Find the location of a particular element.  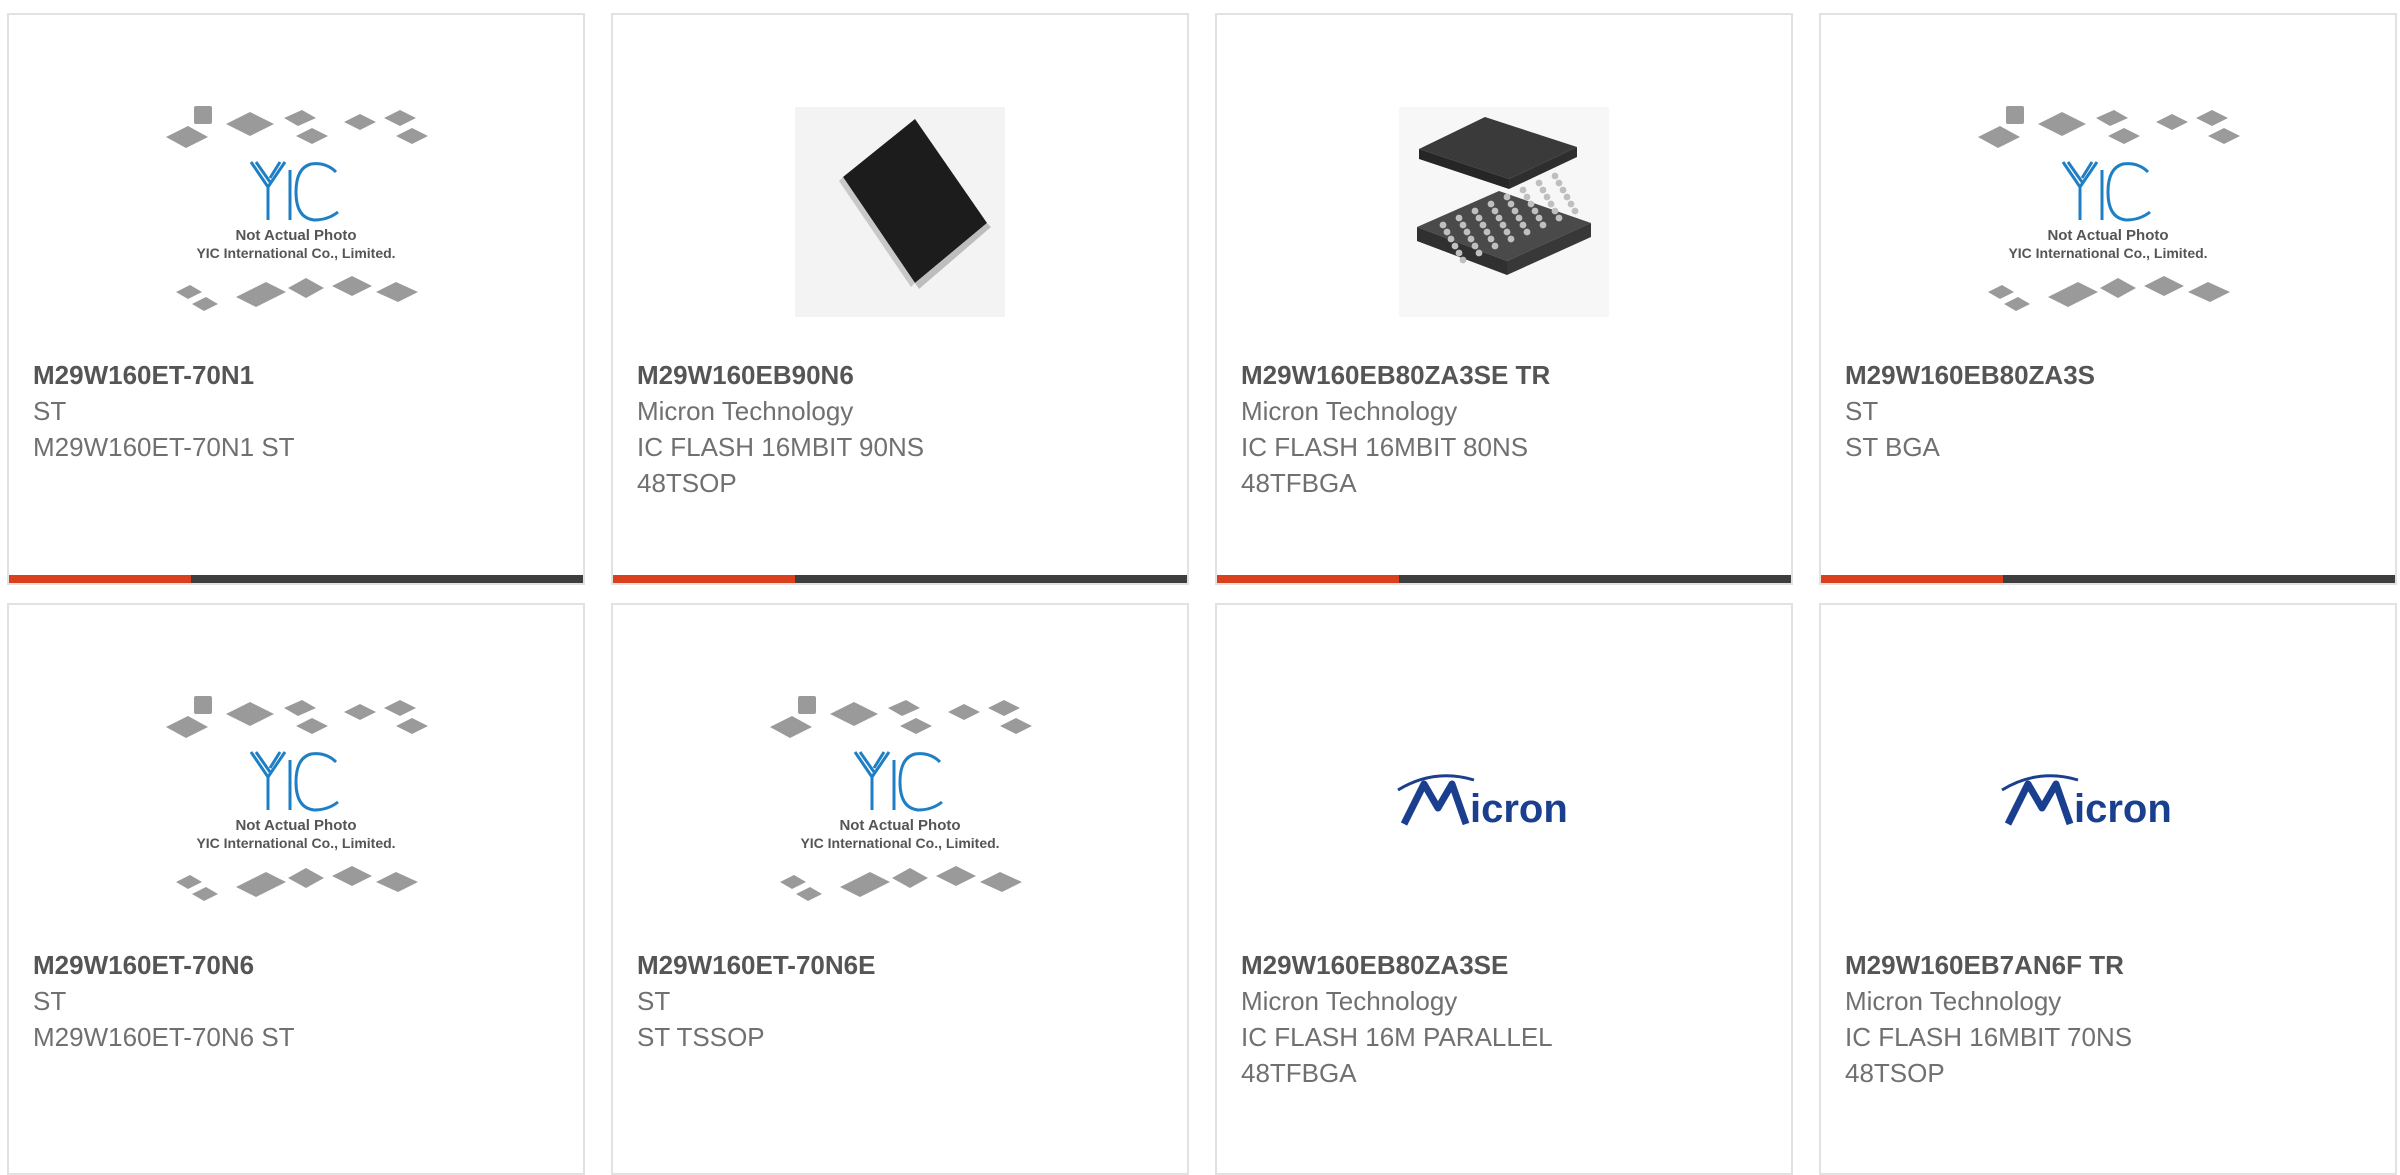

bga-chip-photo is located at coordinates (1504, 212).